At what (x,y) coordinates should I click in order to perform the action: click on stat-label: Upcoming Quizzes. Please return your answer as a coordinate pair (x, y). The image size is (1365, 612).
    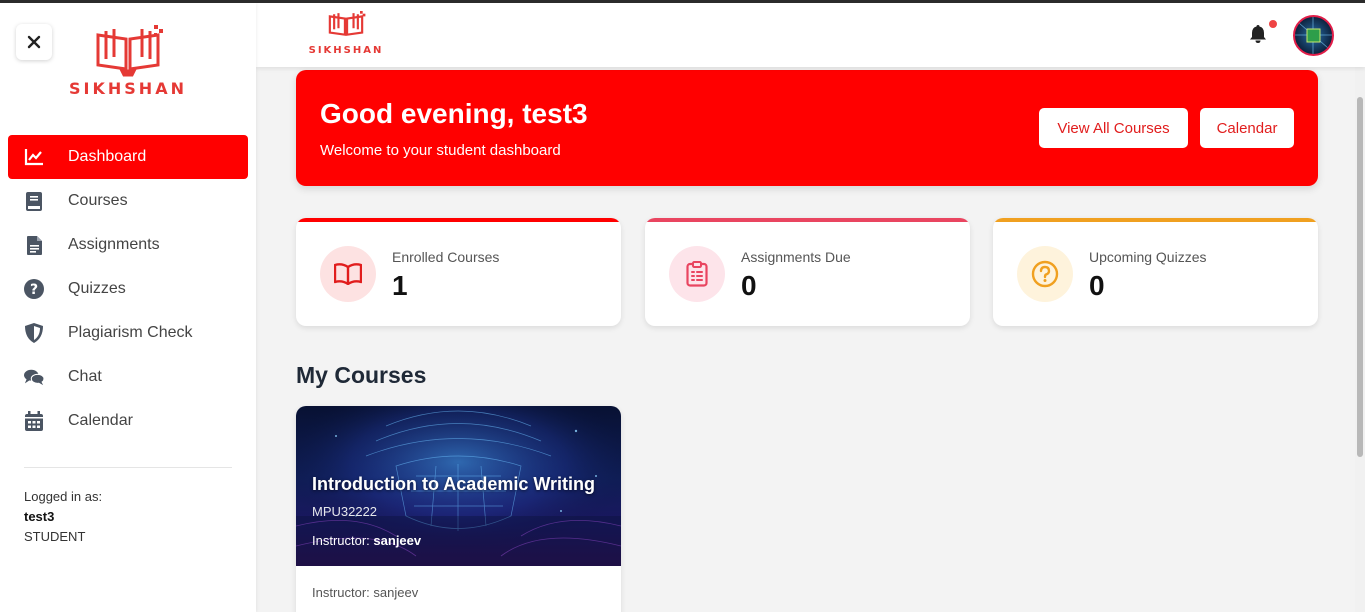
    Looking at the image, I should click on (1148, 257).